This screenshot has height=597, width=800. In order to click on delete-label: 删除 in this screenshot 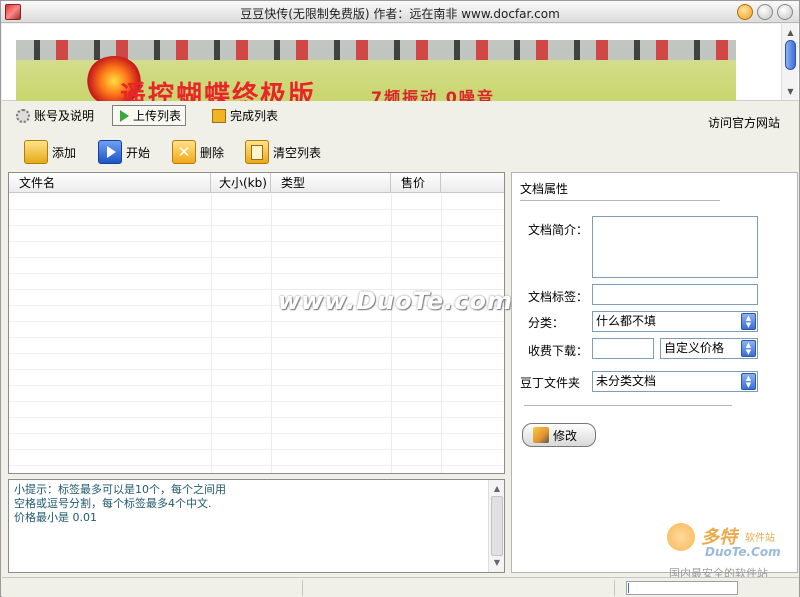, I will do `click(212, 152)`.